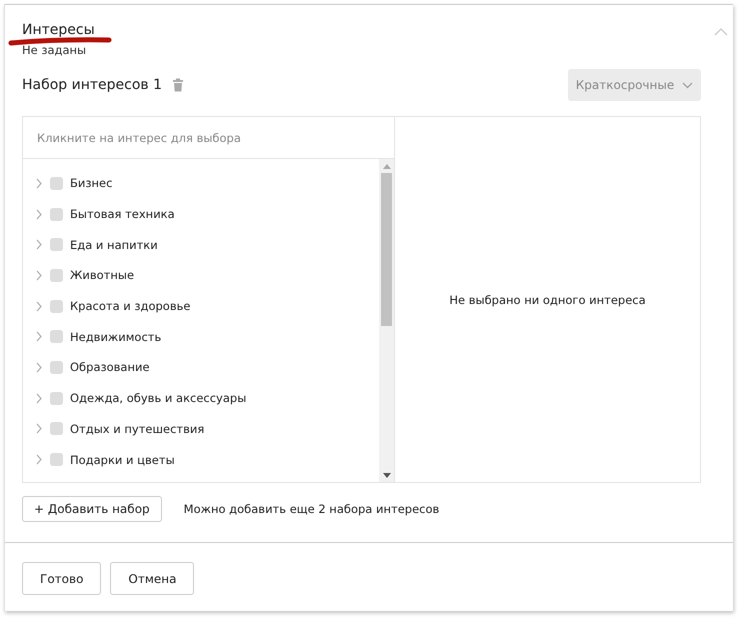 The height and width of the screenshot is (618, 738). What do you see at coordinates (92, 85) in the screenshot?
I see `set-title: Набор интересов 1` at bounding box center [92, 85].